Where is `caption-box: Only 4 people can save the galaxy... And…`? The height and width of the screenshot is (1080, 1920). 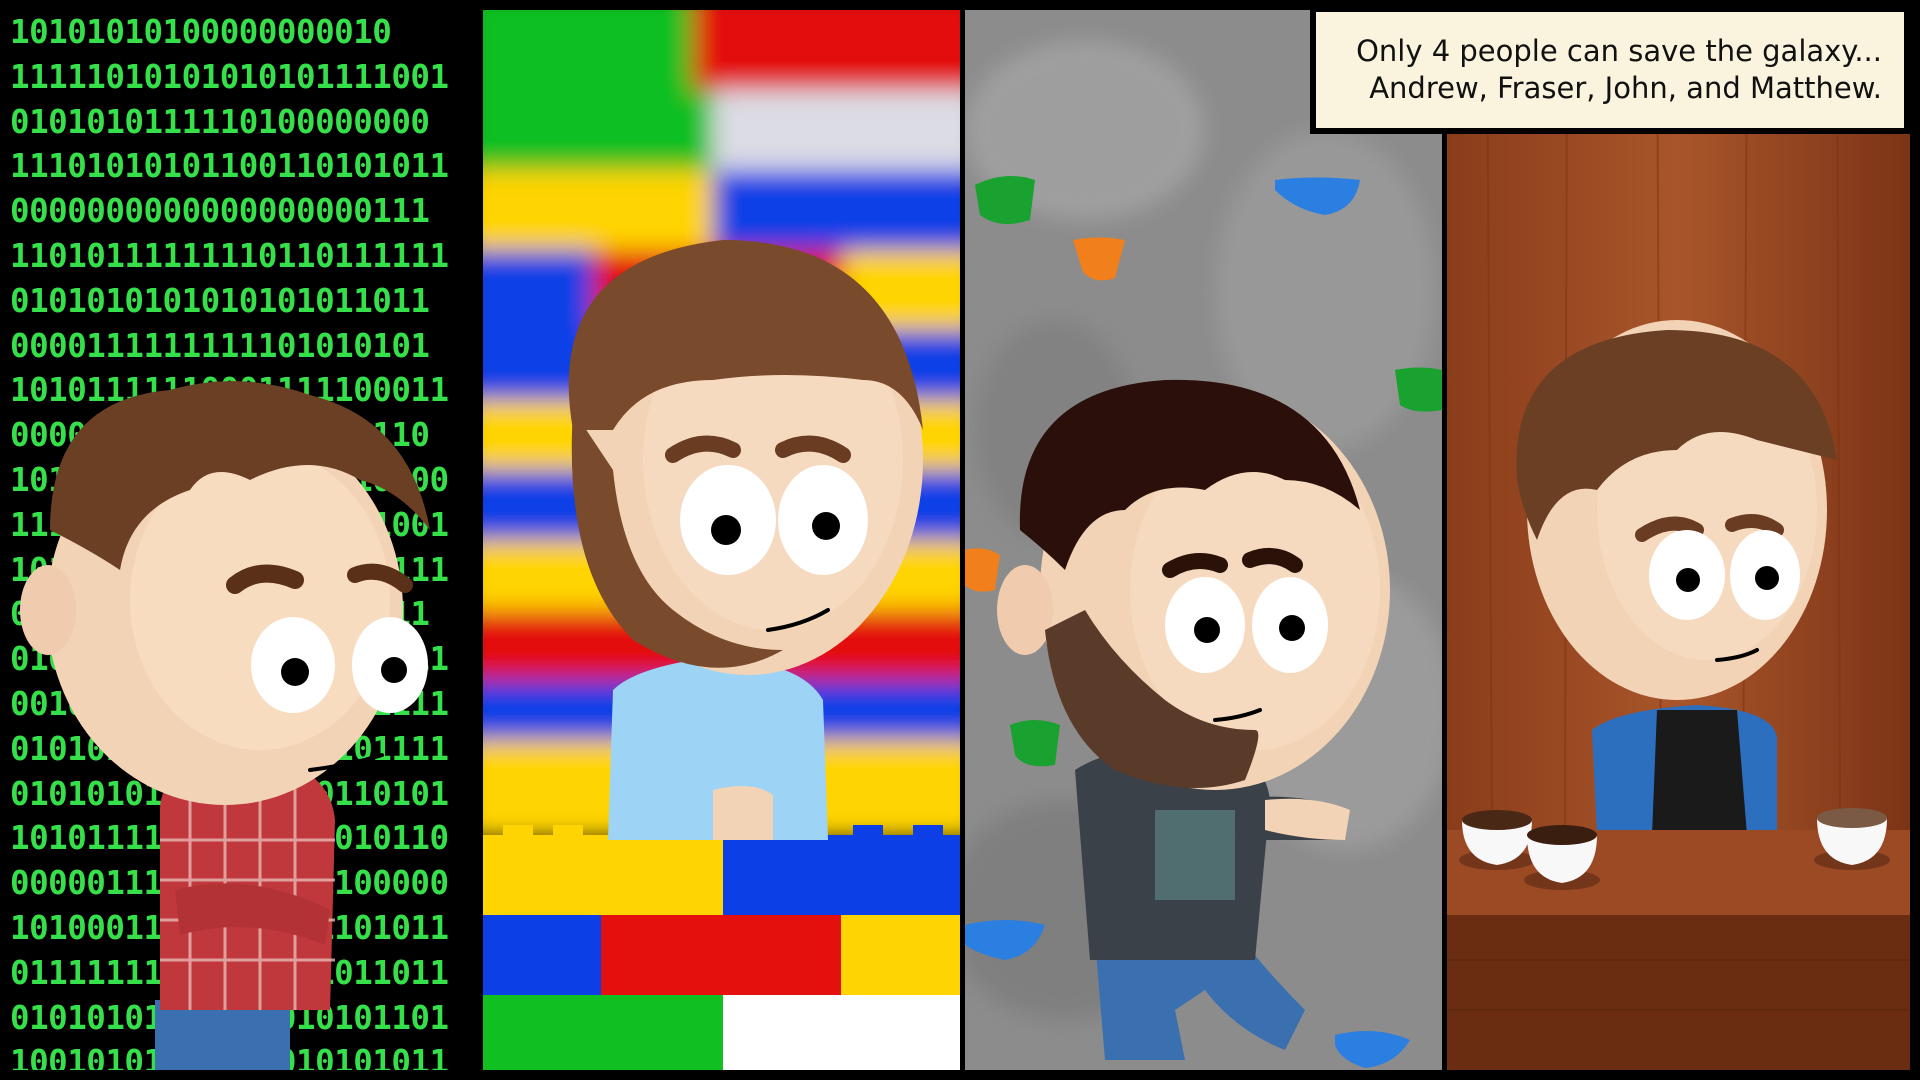 caption-box: Only 4 people can save the galaxy... And… is located at coordinates (1610, 70).